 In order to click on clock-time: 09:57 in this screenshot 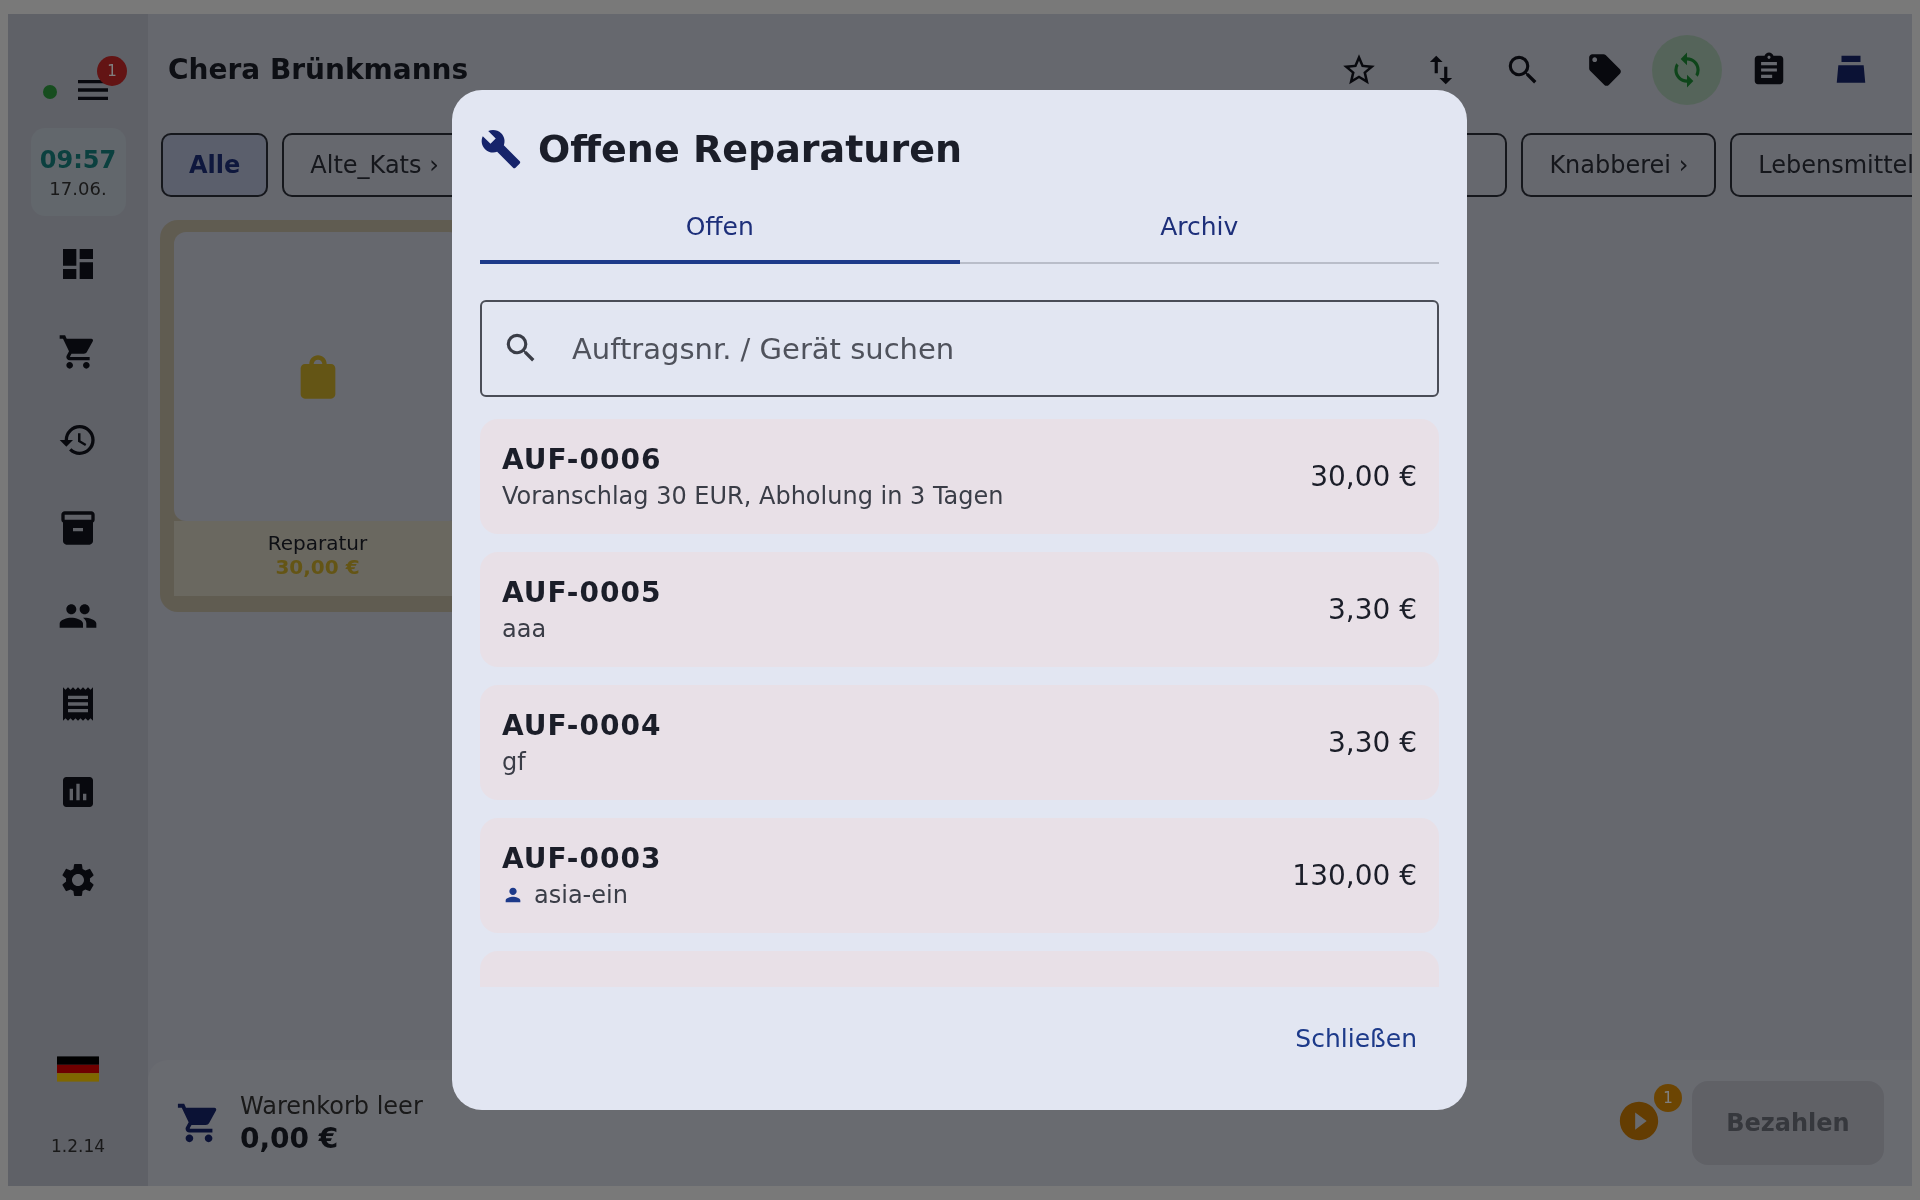, I will do `click(78, 159)`.